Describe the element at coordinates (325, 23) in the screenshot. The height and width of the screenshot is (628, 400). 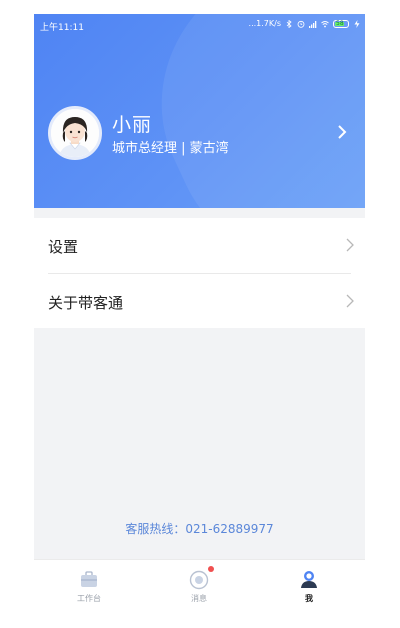
I see `wifi-icon` at that location.